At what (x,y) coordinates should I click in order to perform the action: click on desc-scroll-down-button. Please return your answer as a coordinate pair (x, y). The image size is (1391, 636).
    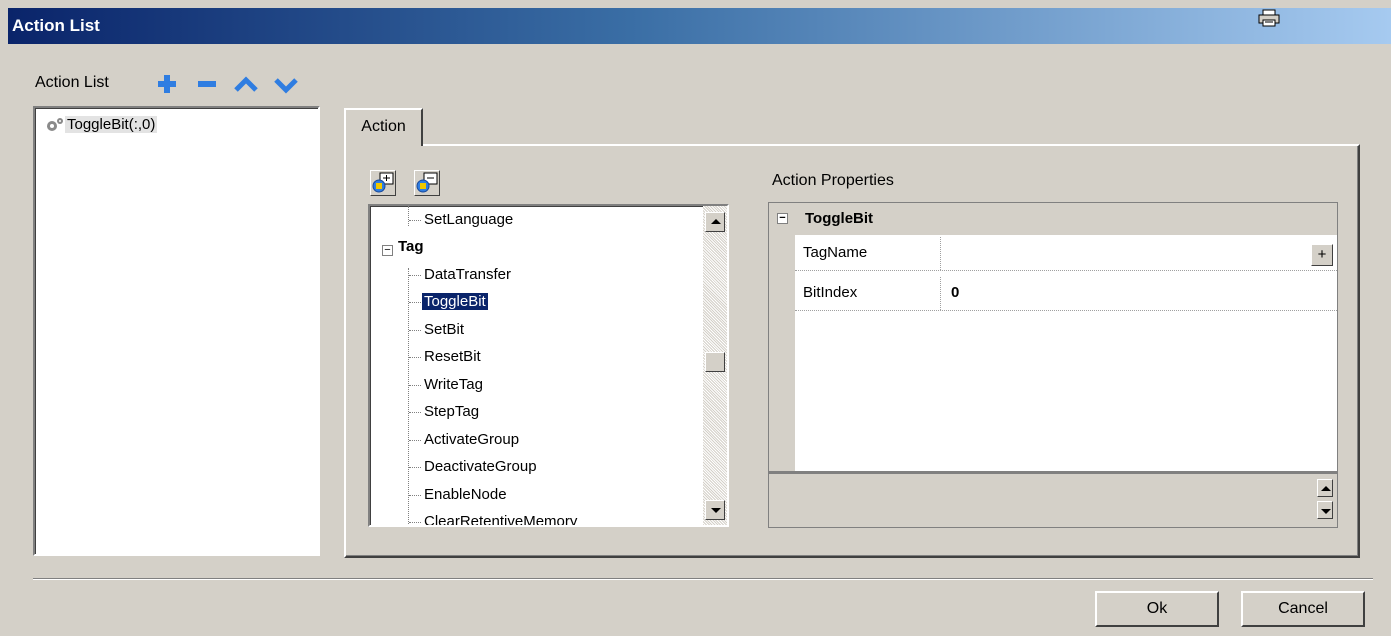
    Looking at the image, I should click on (1325, 510).